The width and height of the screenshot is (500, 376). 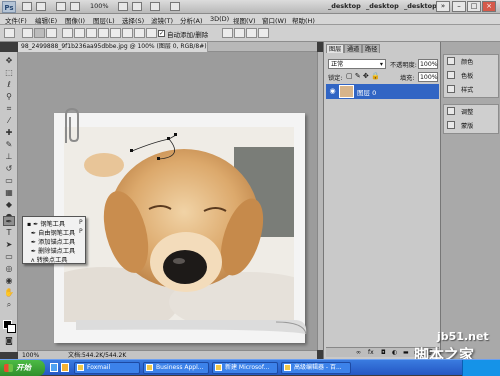 I want to click on tab-layers: 图层, so click(x=335, y=48).